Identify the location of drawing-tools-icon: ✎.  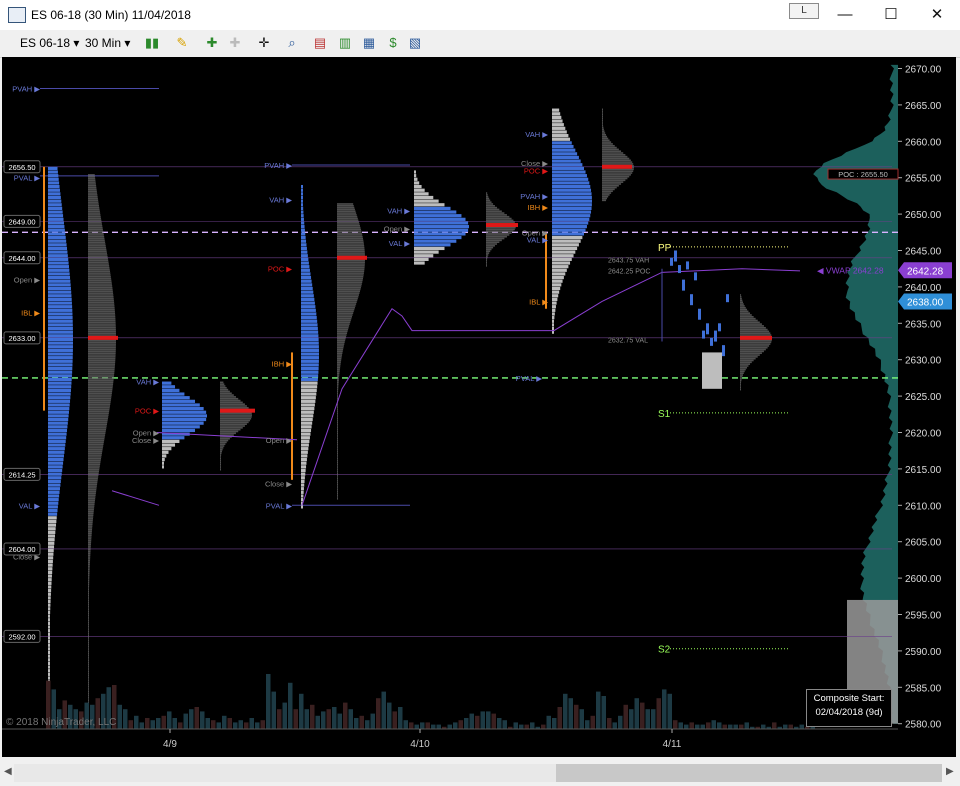
(182, 43).